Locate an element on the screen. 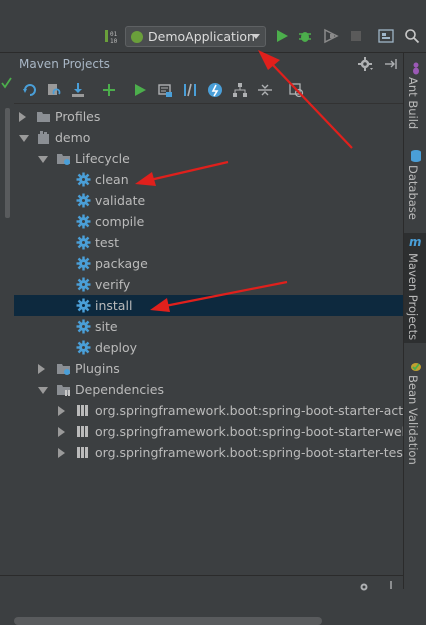 Image resolution: width=426 pixels, height=625 pixels. database-icon is located at coordinates (416, 156).